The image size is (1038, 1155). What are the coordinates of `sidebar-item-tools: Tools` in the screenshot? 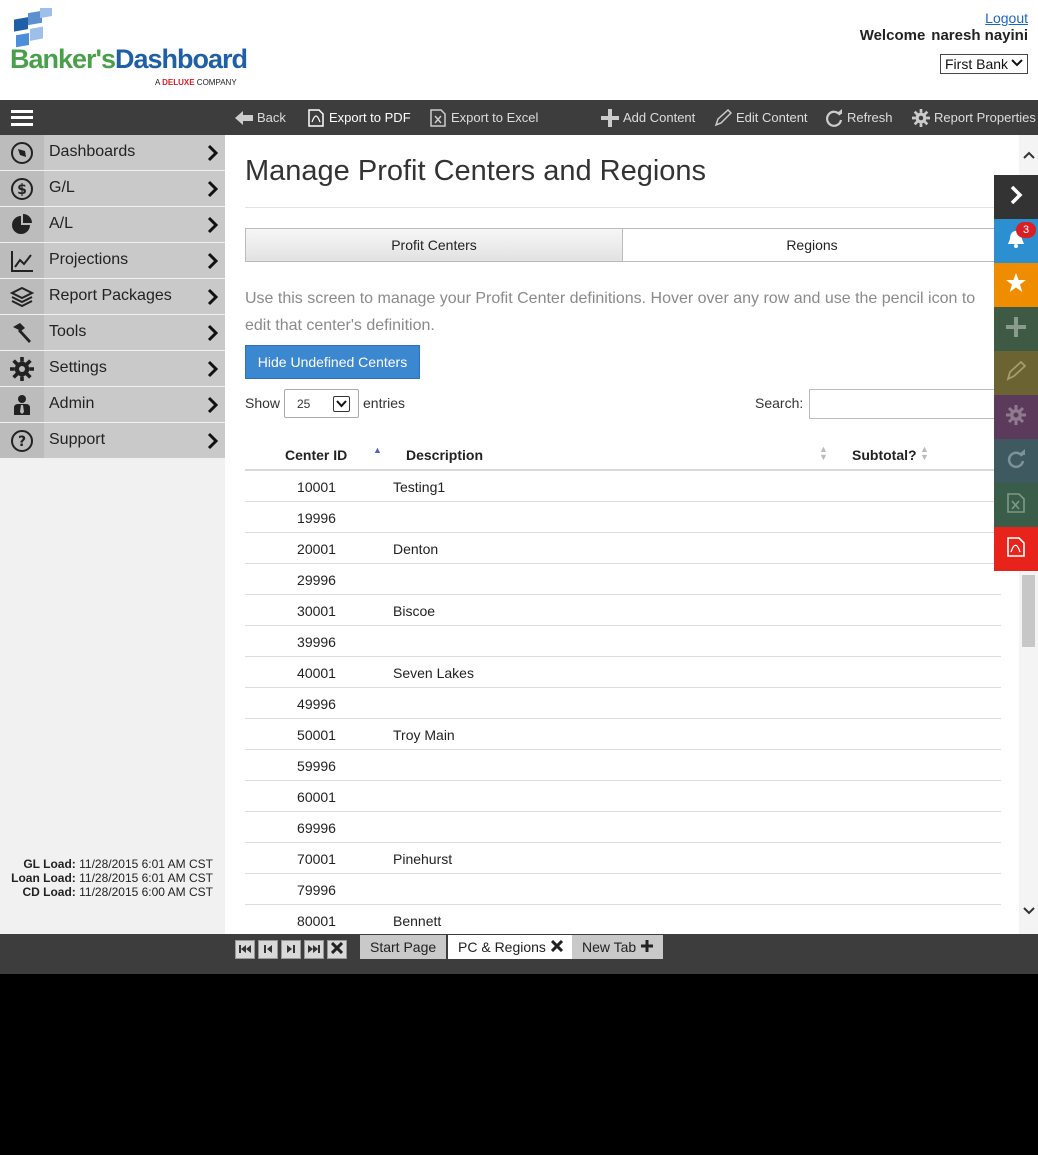 It's located at (112, 332).